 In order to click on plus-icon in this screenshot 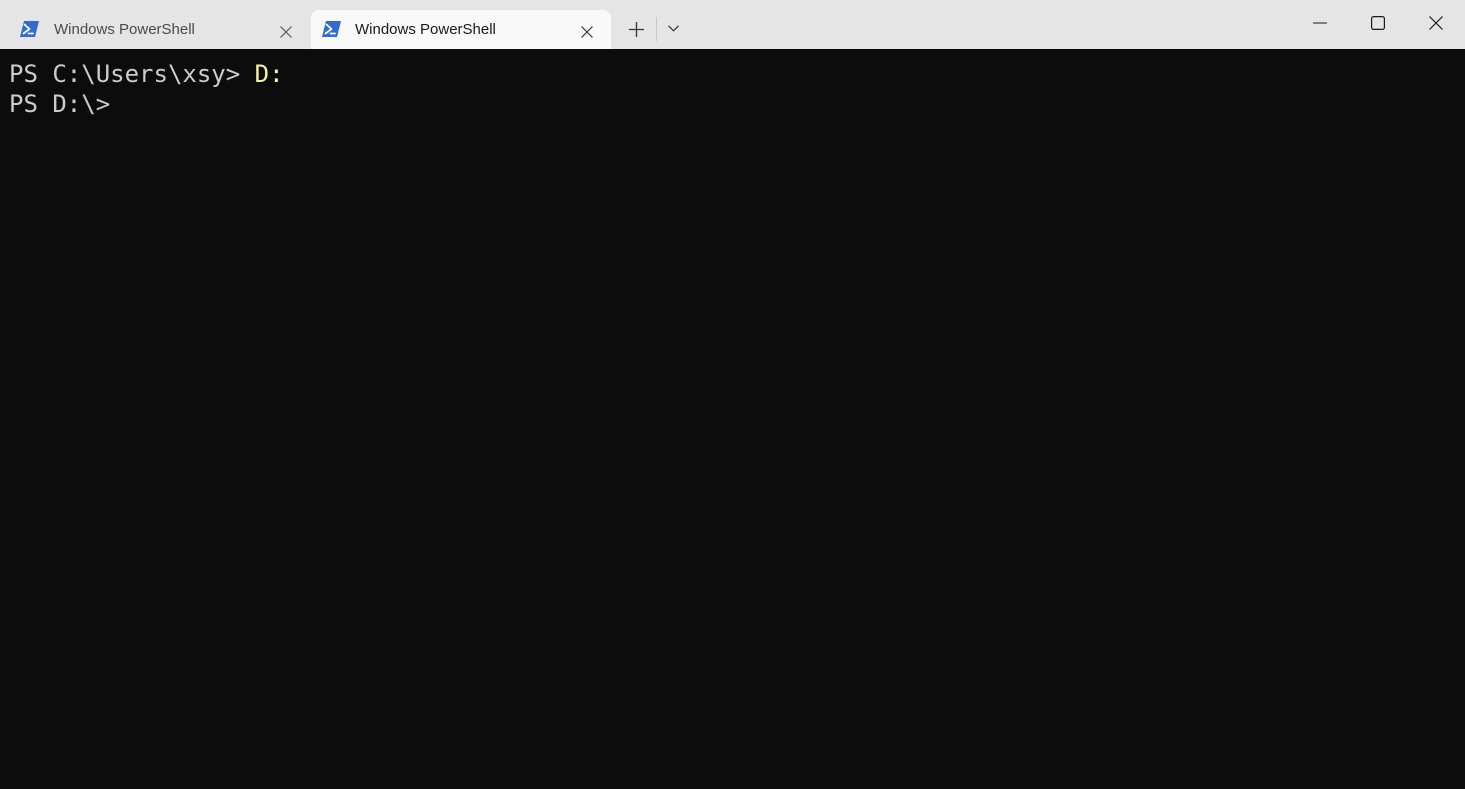, I will do `click(636, 29)`.